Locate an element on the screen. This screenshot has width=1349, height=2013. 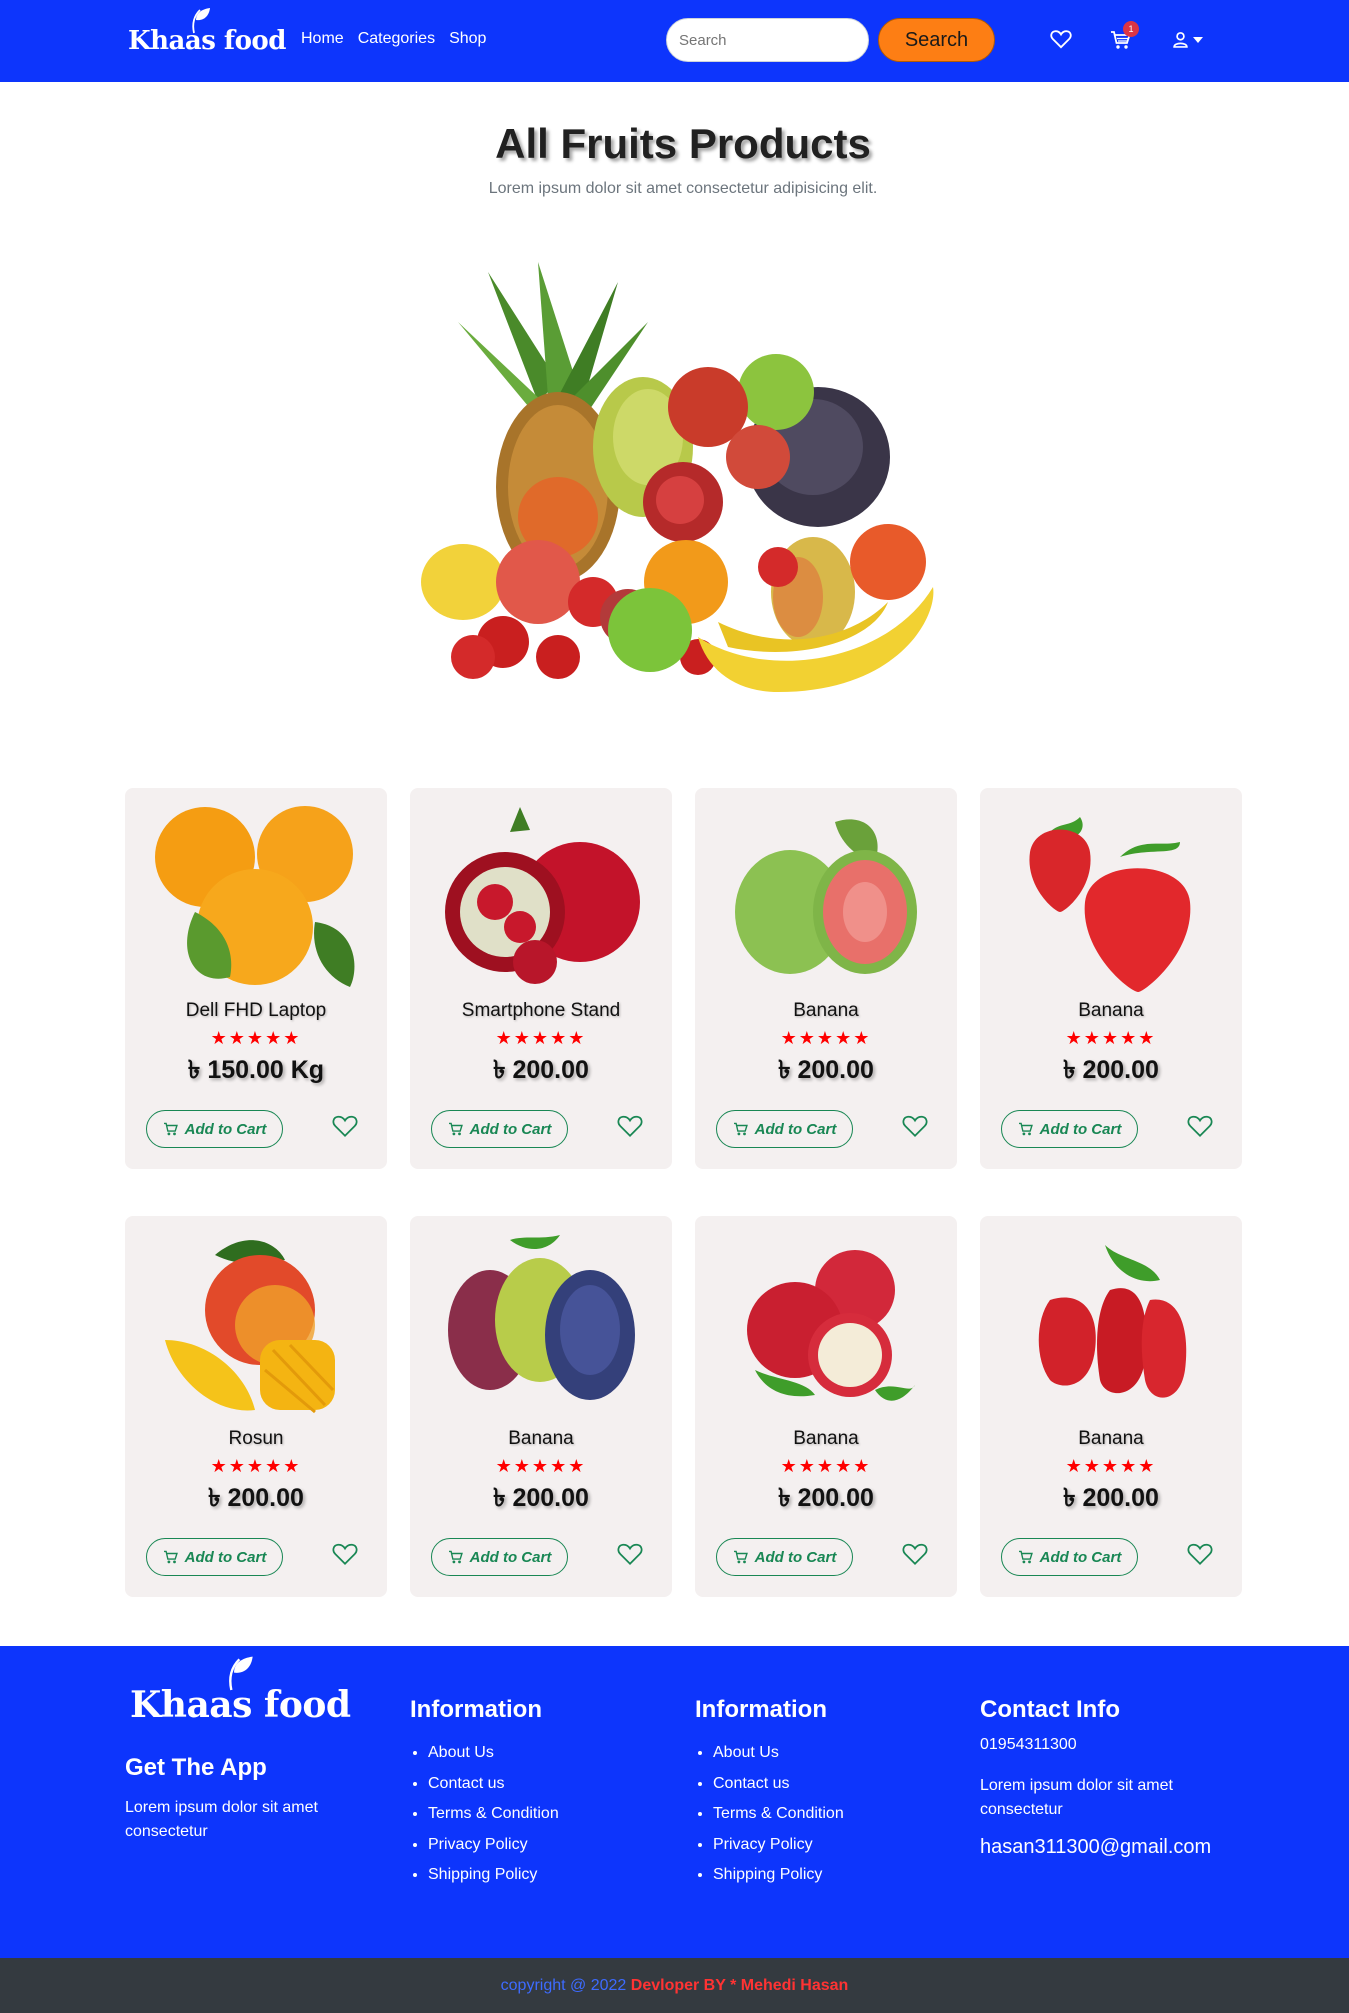
contact-email: hasan311300@gmail.com is located at coordinates (1095, 1847).